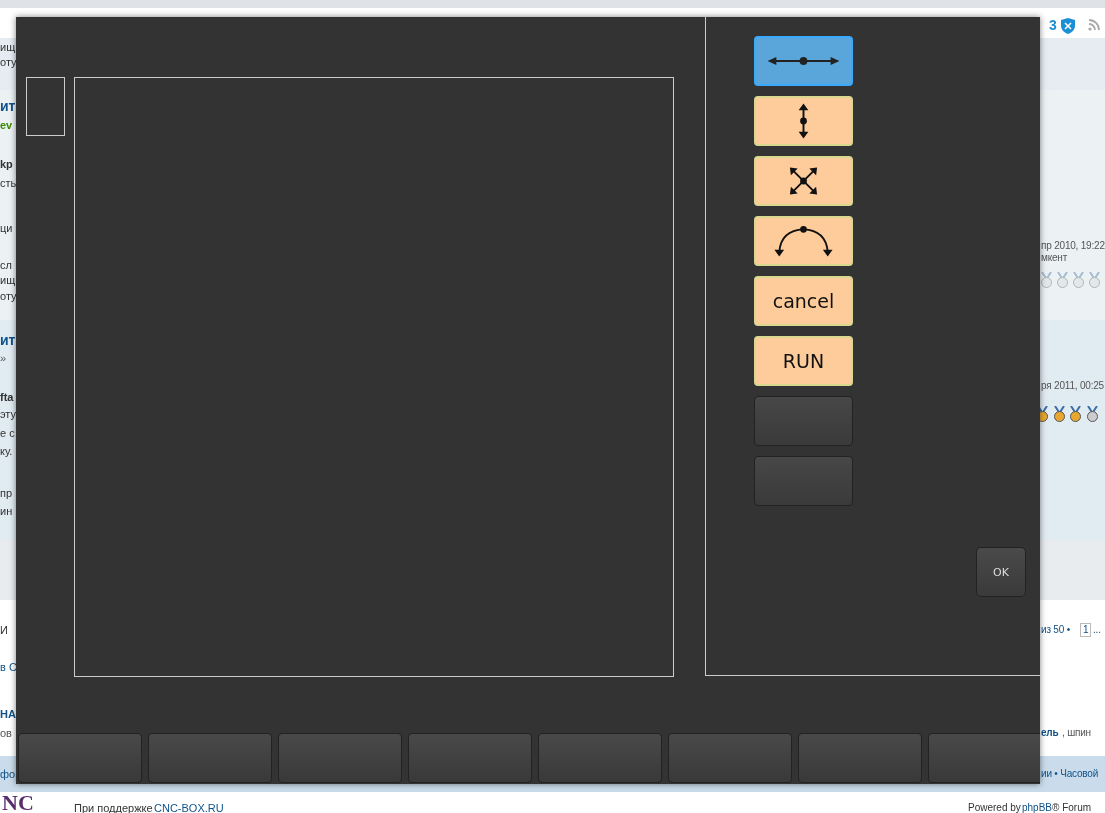 This screenshot has height=813, width=1105. I want to click on page-text-fragment: , шпин, so click(1076, 733).